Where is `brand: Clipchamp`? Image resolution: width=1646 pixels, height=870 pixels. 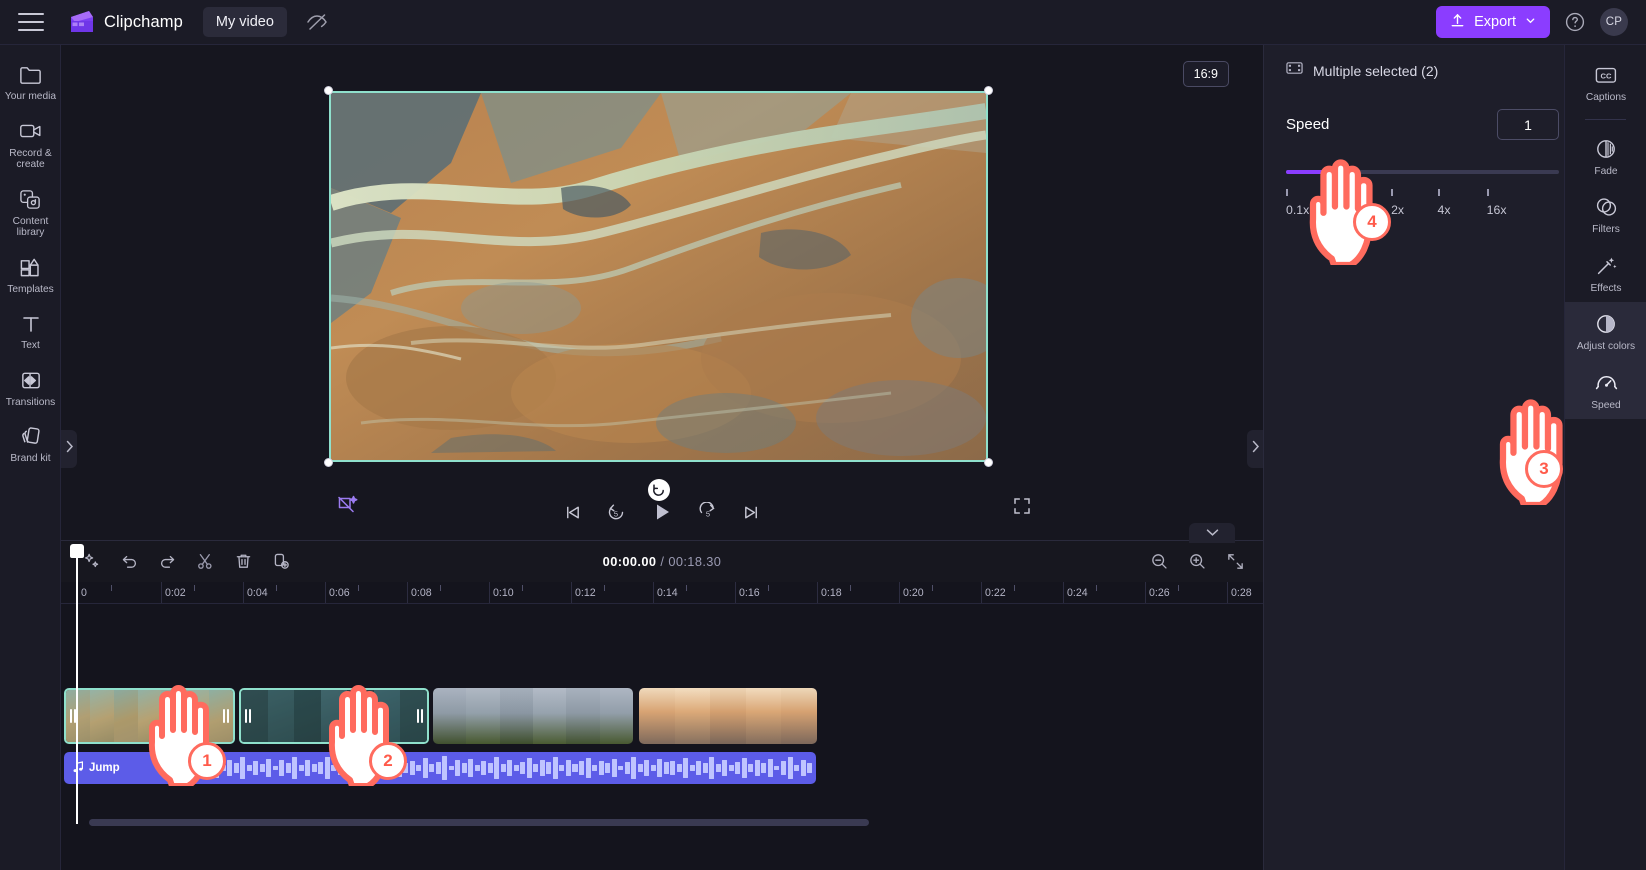
brand: Clipchamp is located at coordinates (125, 22).